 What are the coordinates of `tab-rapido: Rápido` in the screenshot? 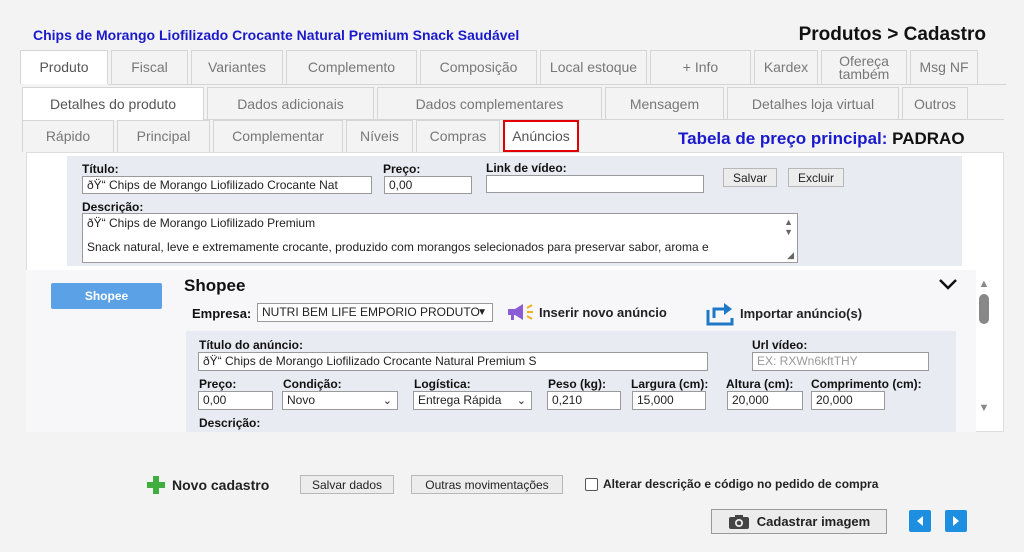 It's located at (68, 136).